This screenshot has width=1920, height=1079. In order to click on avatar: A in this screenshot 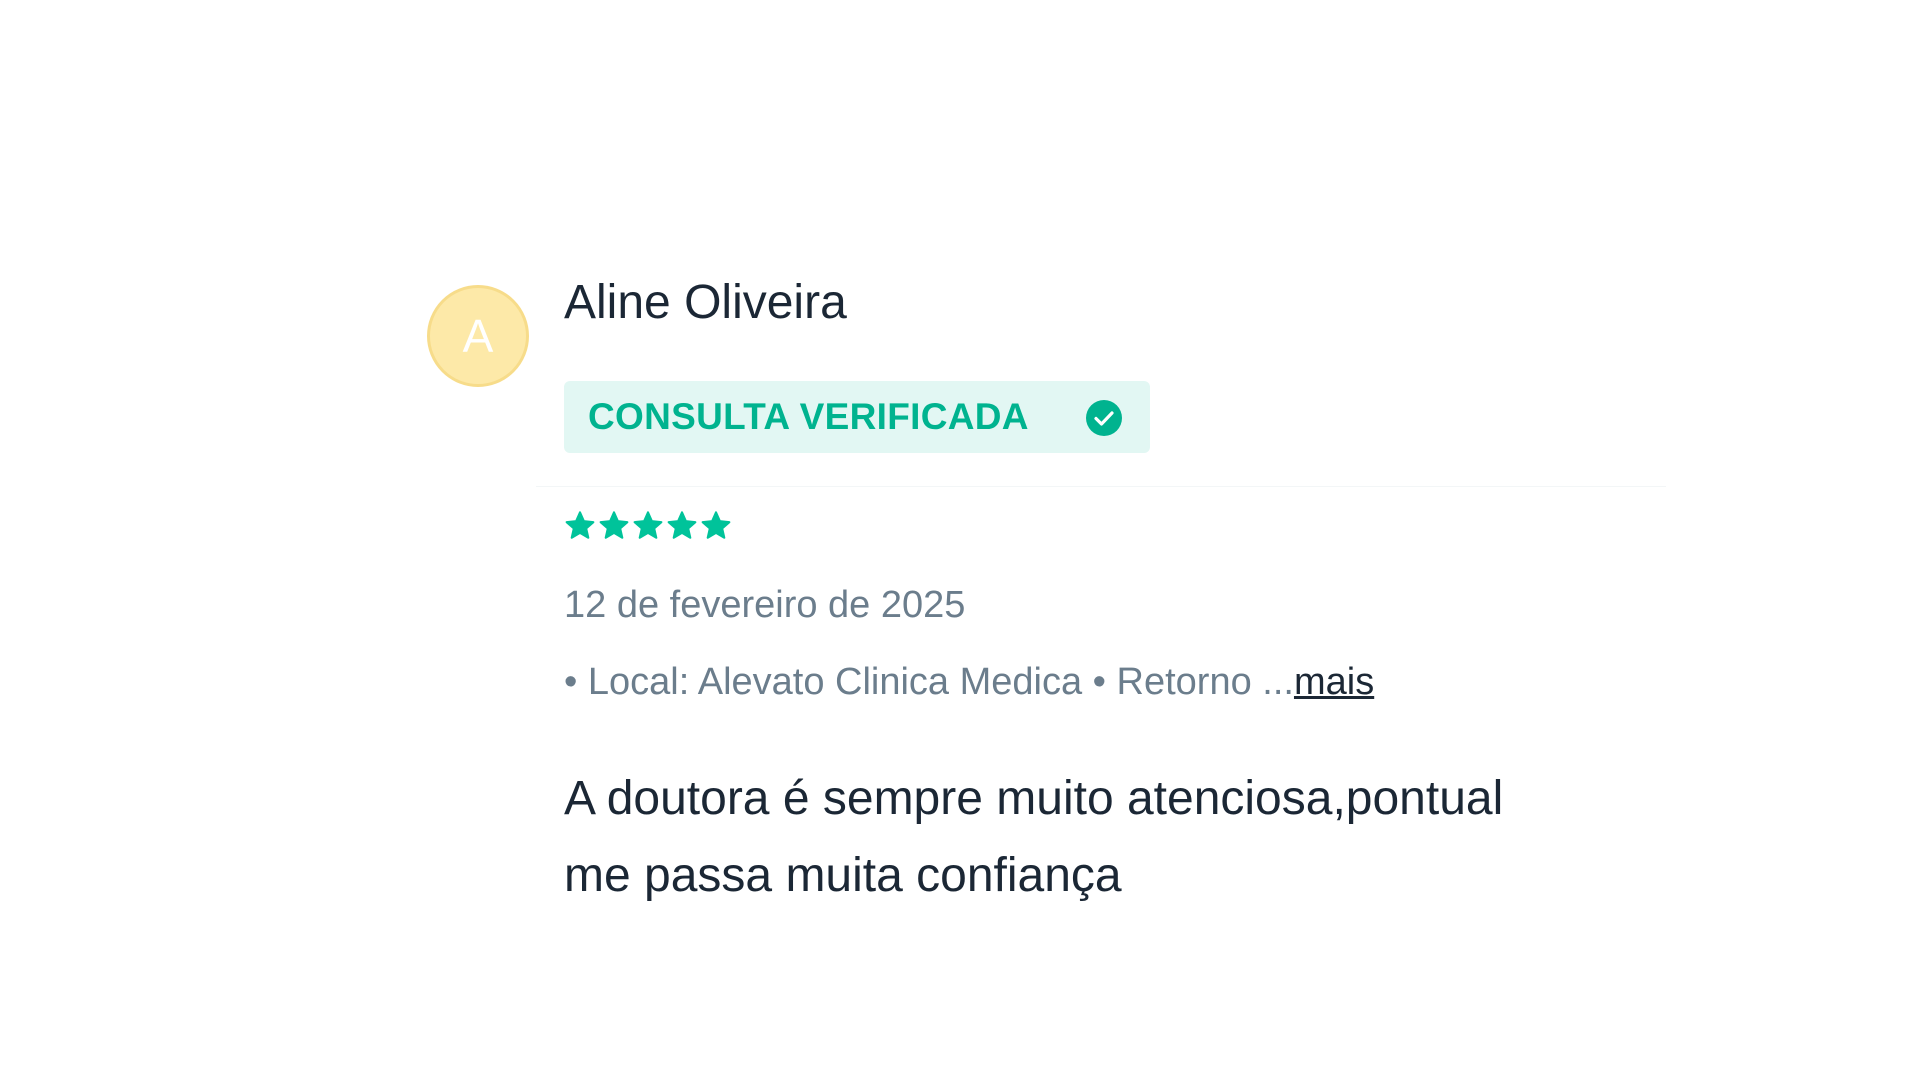, I will do `click(478, 336)`.